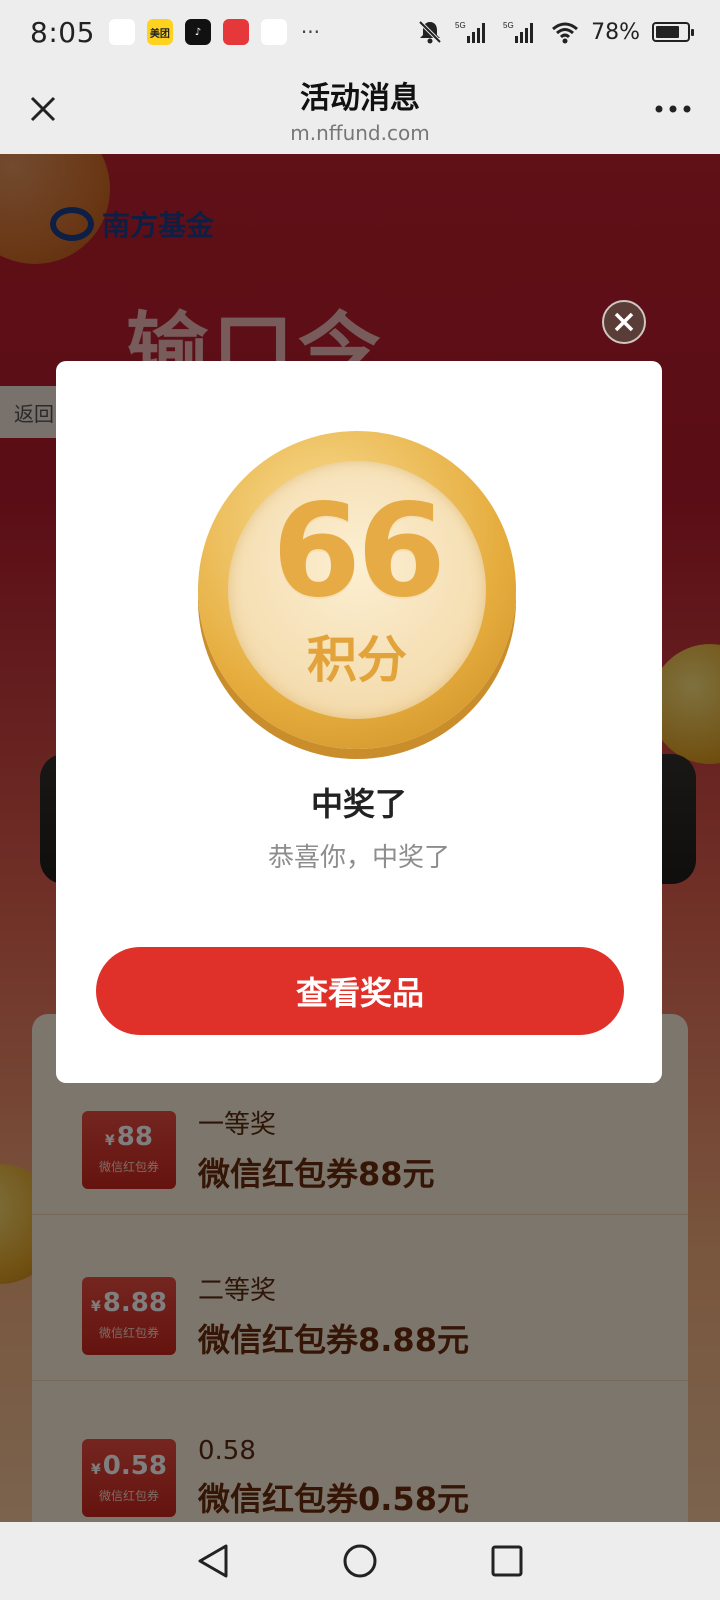 This screenshot has width=720, height=1600. I want to click on home-circle-icon, so click(360, 1561).